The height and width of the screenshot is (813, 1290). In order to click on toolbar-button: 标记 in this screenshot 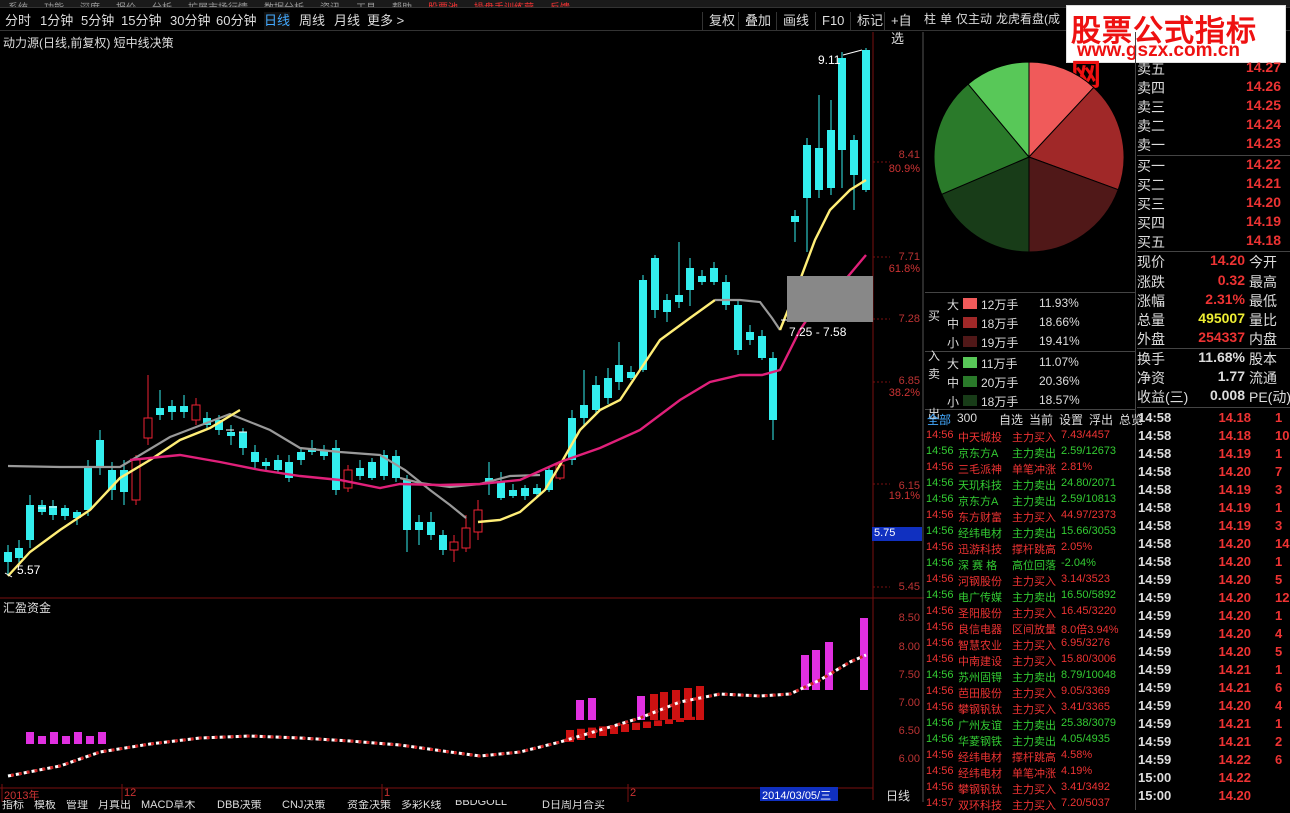, I will do `click(866, 21)`.